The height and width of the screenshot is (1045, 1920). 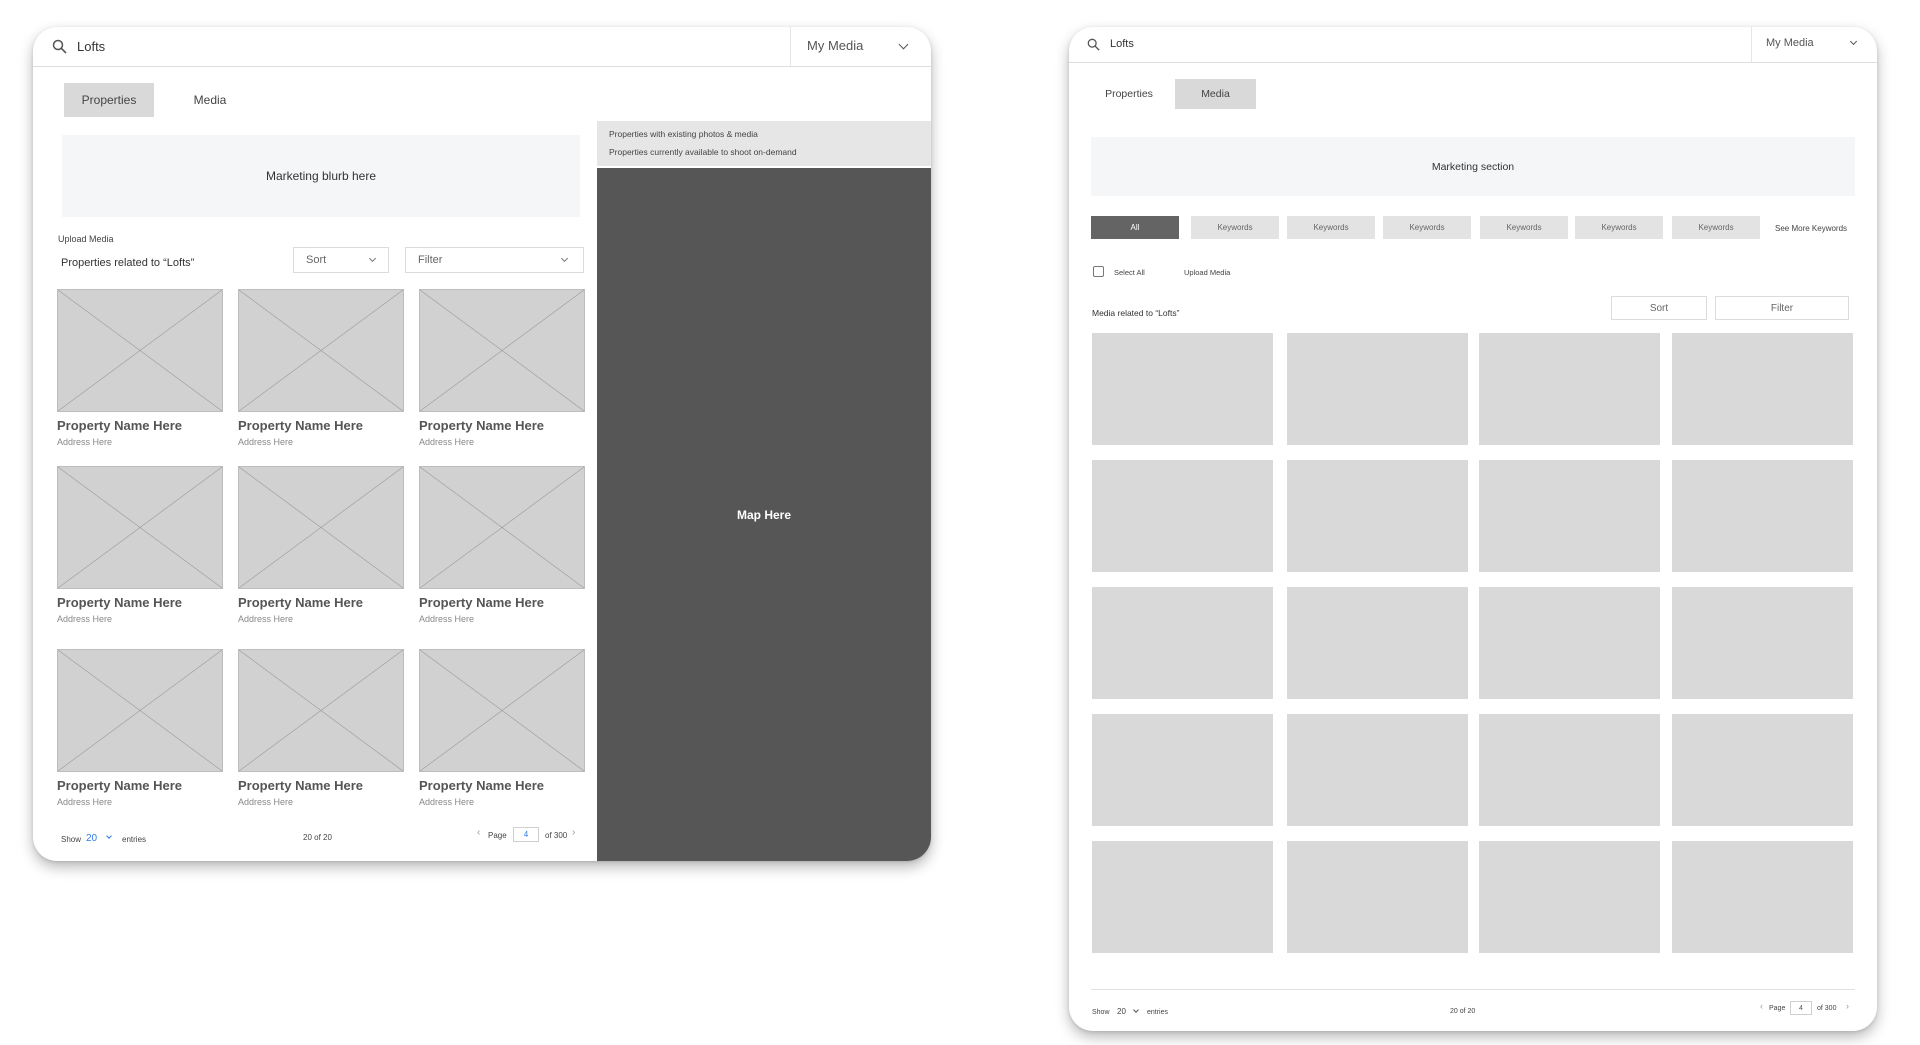 I want to click on filter-button: Filter, so click(x=1782, y=308).